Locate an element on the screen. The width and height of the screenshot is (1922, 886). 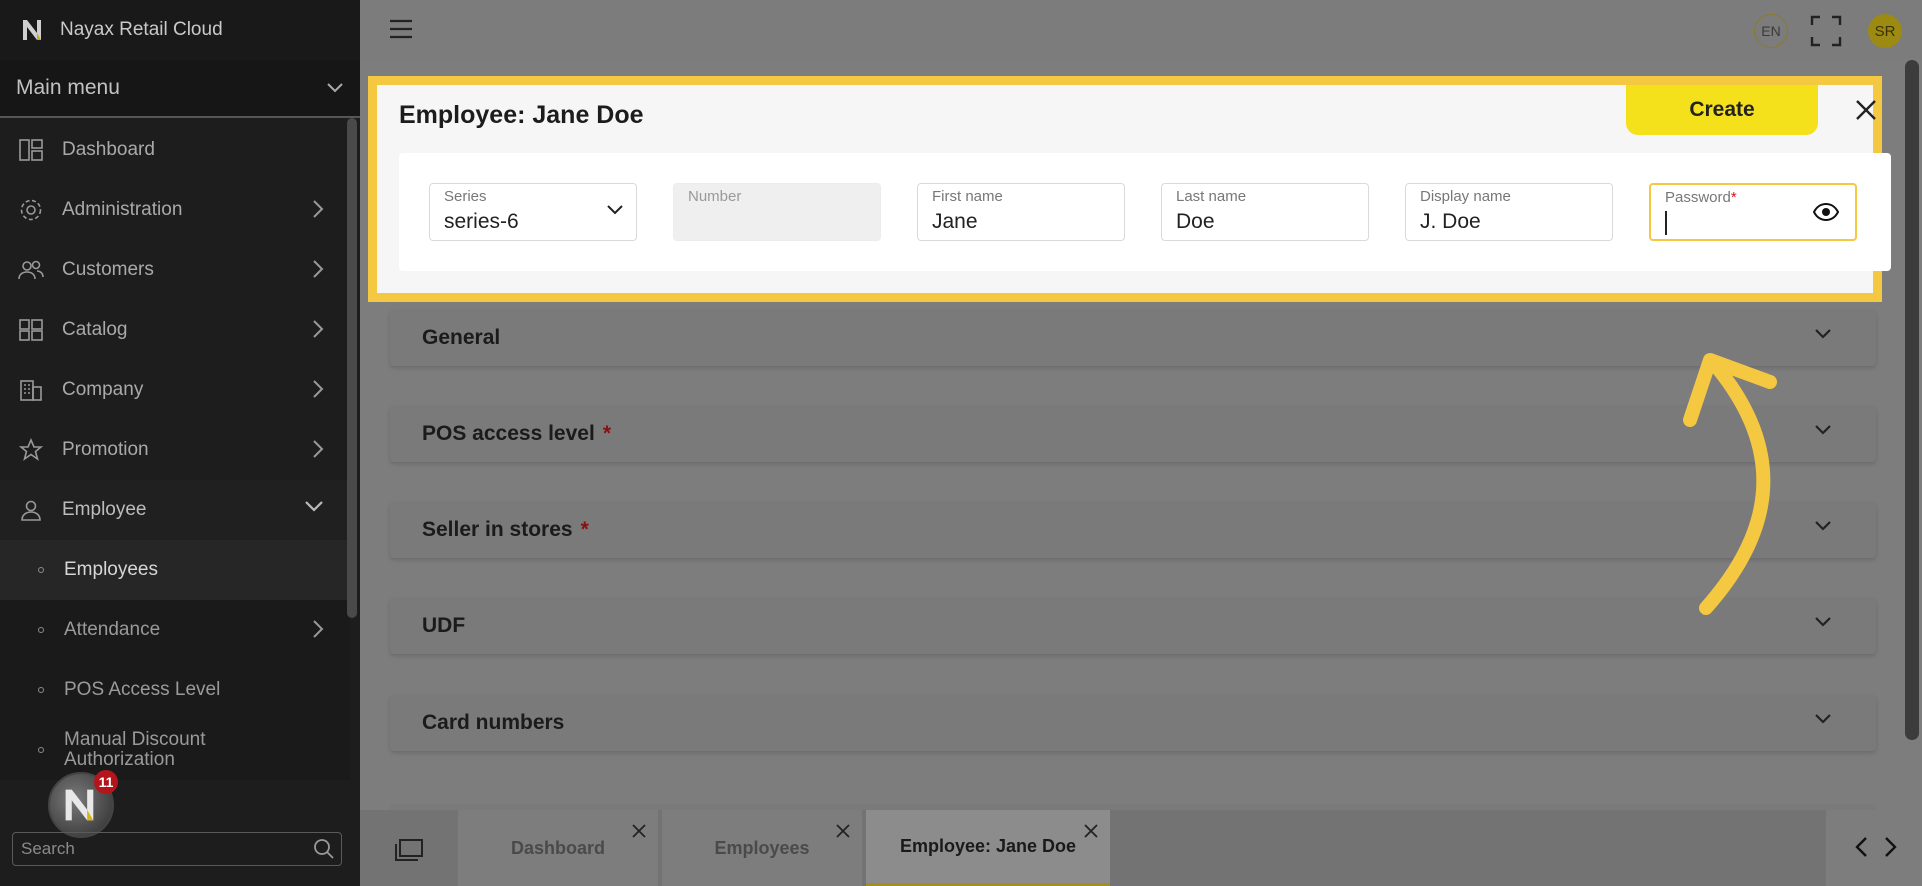
sidebar-subitem-manual-discount: Manual Discount Authorization is located at coordinates (175, 750).